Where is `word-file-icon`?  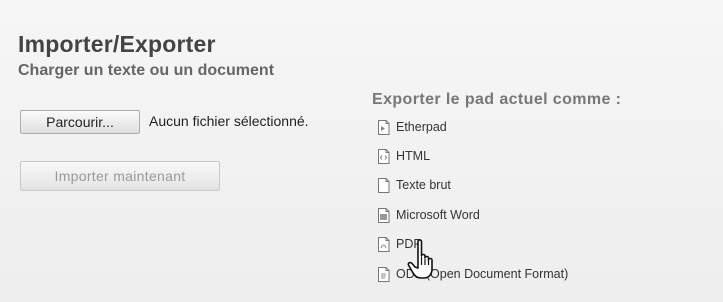 word-file-icon is located at coordinates (384, 215).